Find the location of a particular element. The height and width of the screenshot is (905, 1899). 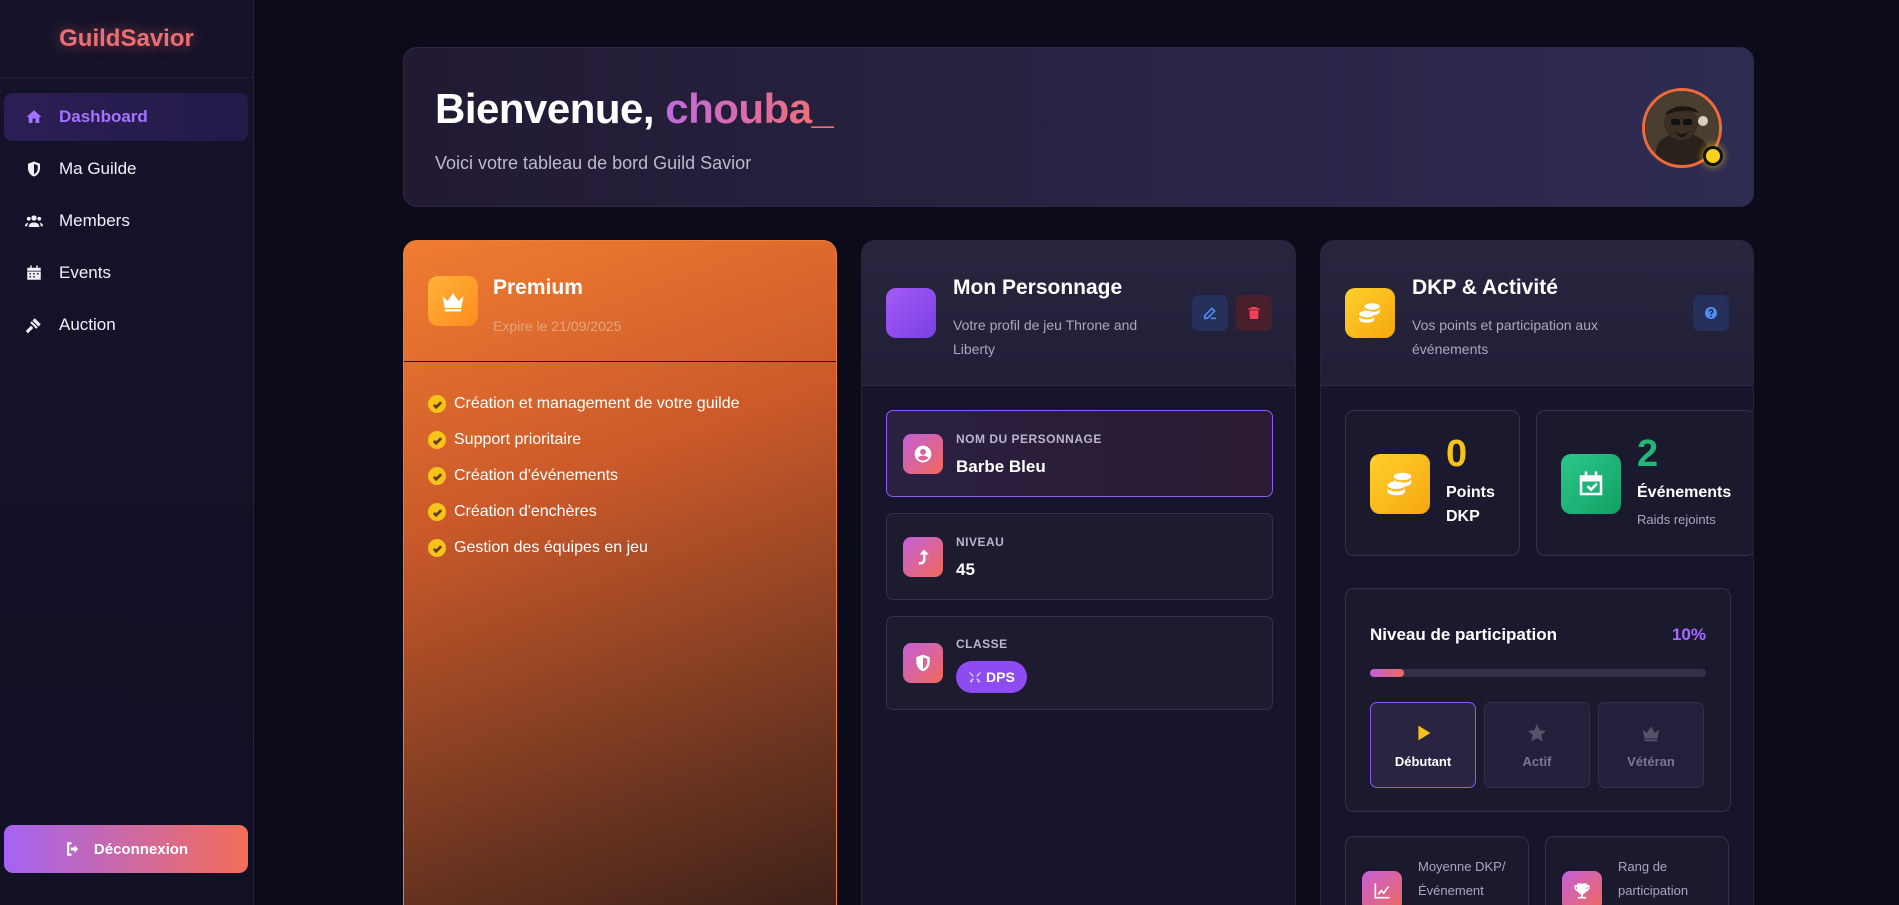

class-label: DPS is located at coordinates (1000, 677).